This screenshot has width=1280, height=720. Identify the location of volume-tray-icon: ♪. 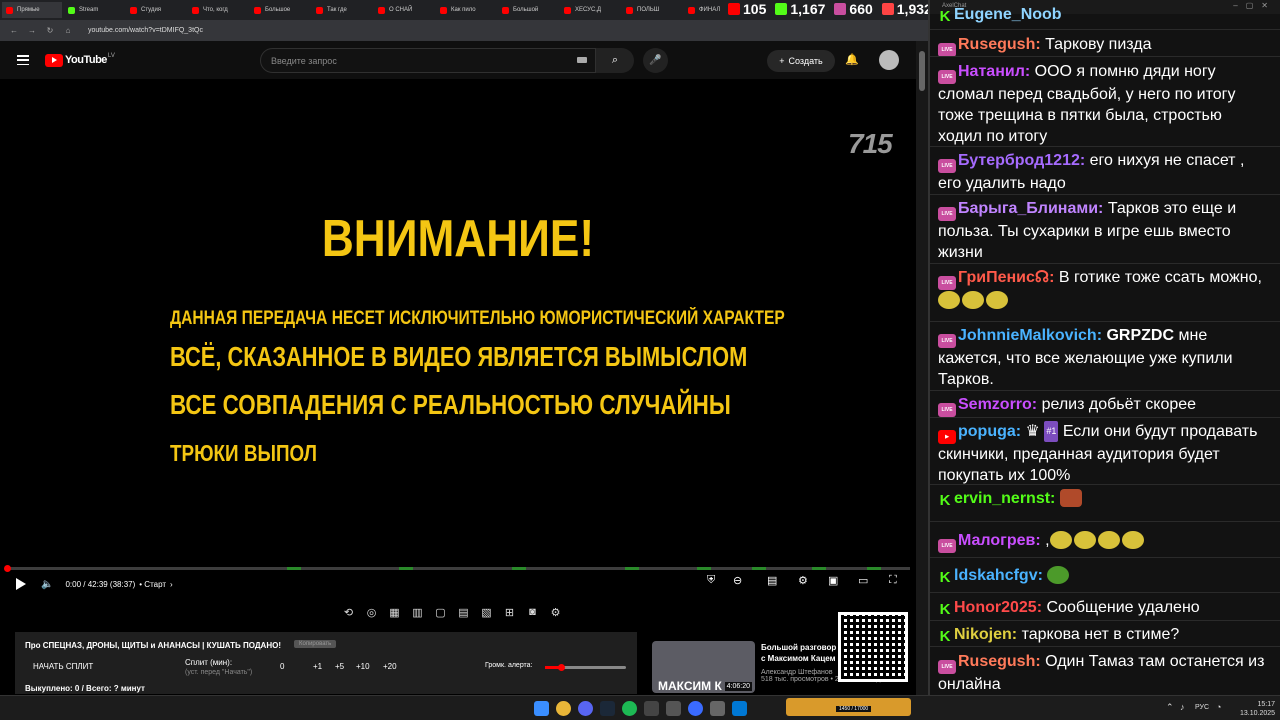
(1182, 707).